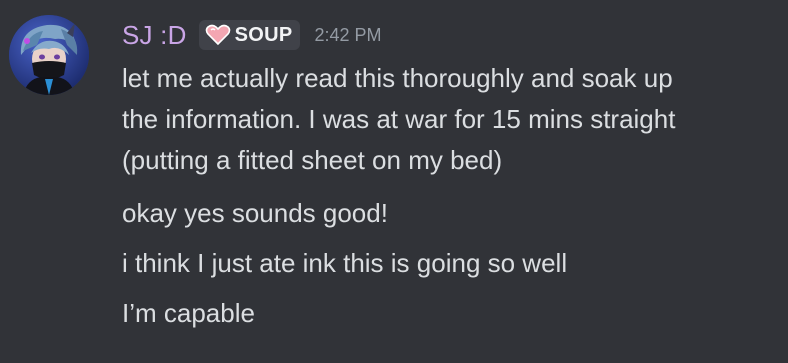 The width and height of the screenshot is (788, 363). I want to click on avatar-icon, so click(49, 55).